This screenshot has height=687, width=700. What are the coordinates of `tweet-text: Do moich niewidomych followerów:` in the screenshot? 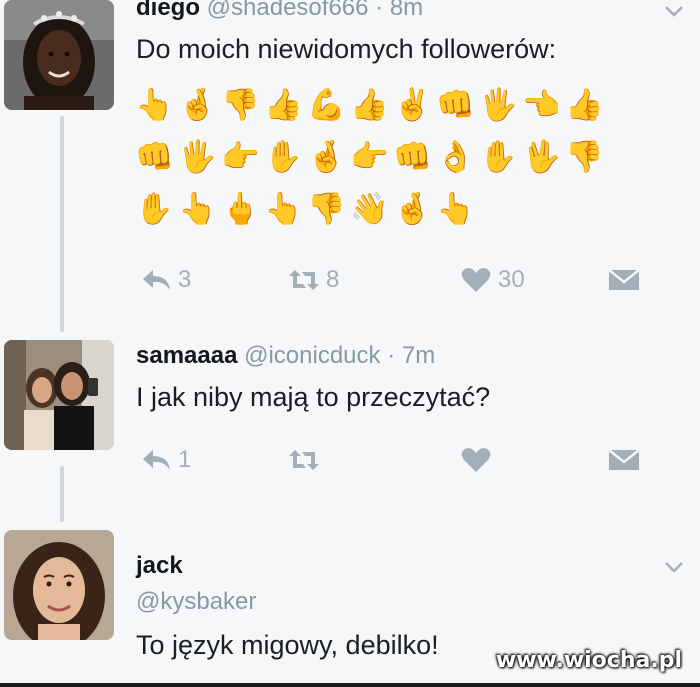 It's located at (346, 49).